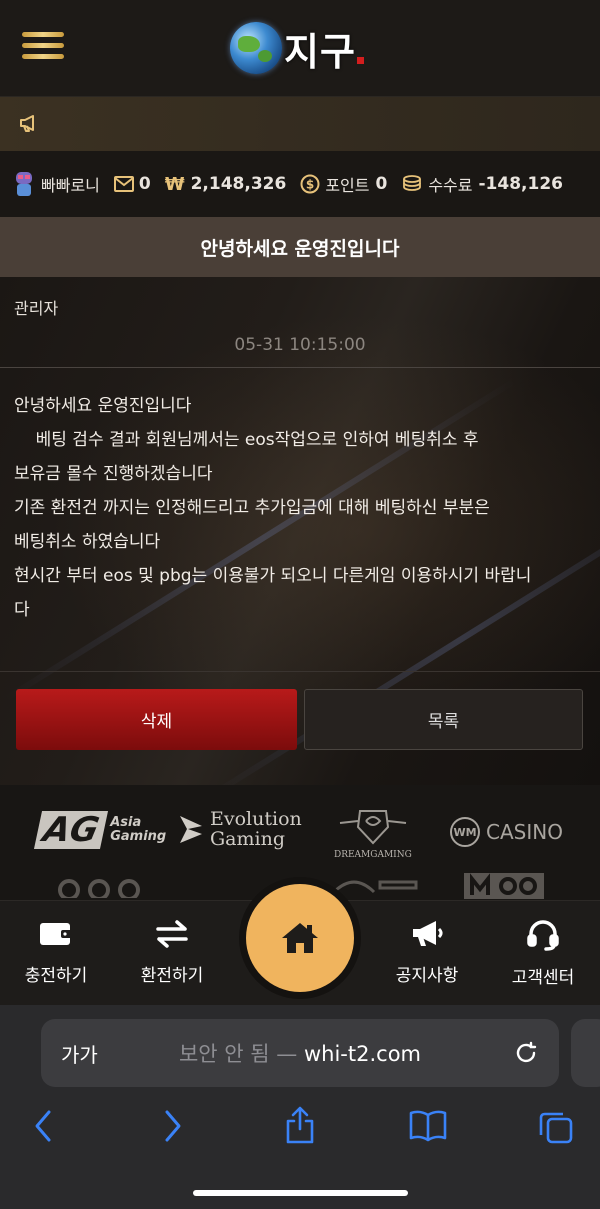 Image resolution: width=600 pixels, height=1209 pixels. I want to click on reload-icon, so click(526, 1053).